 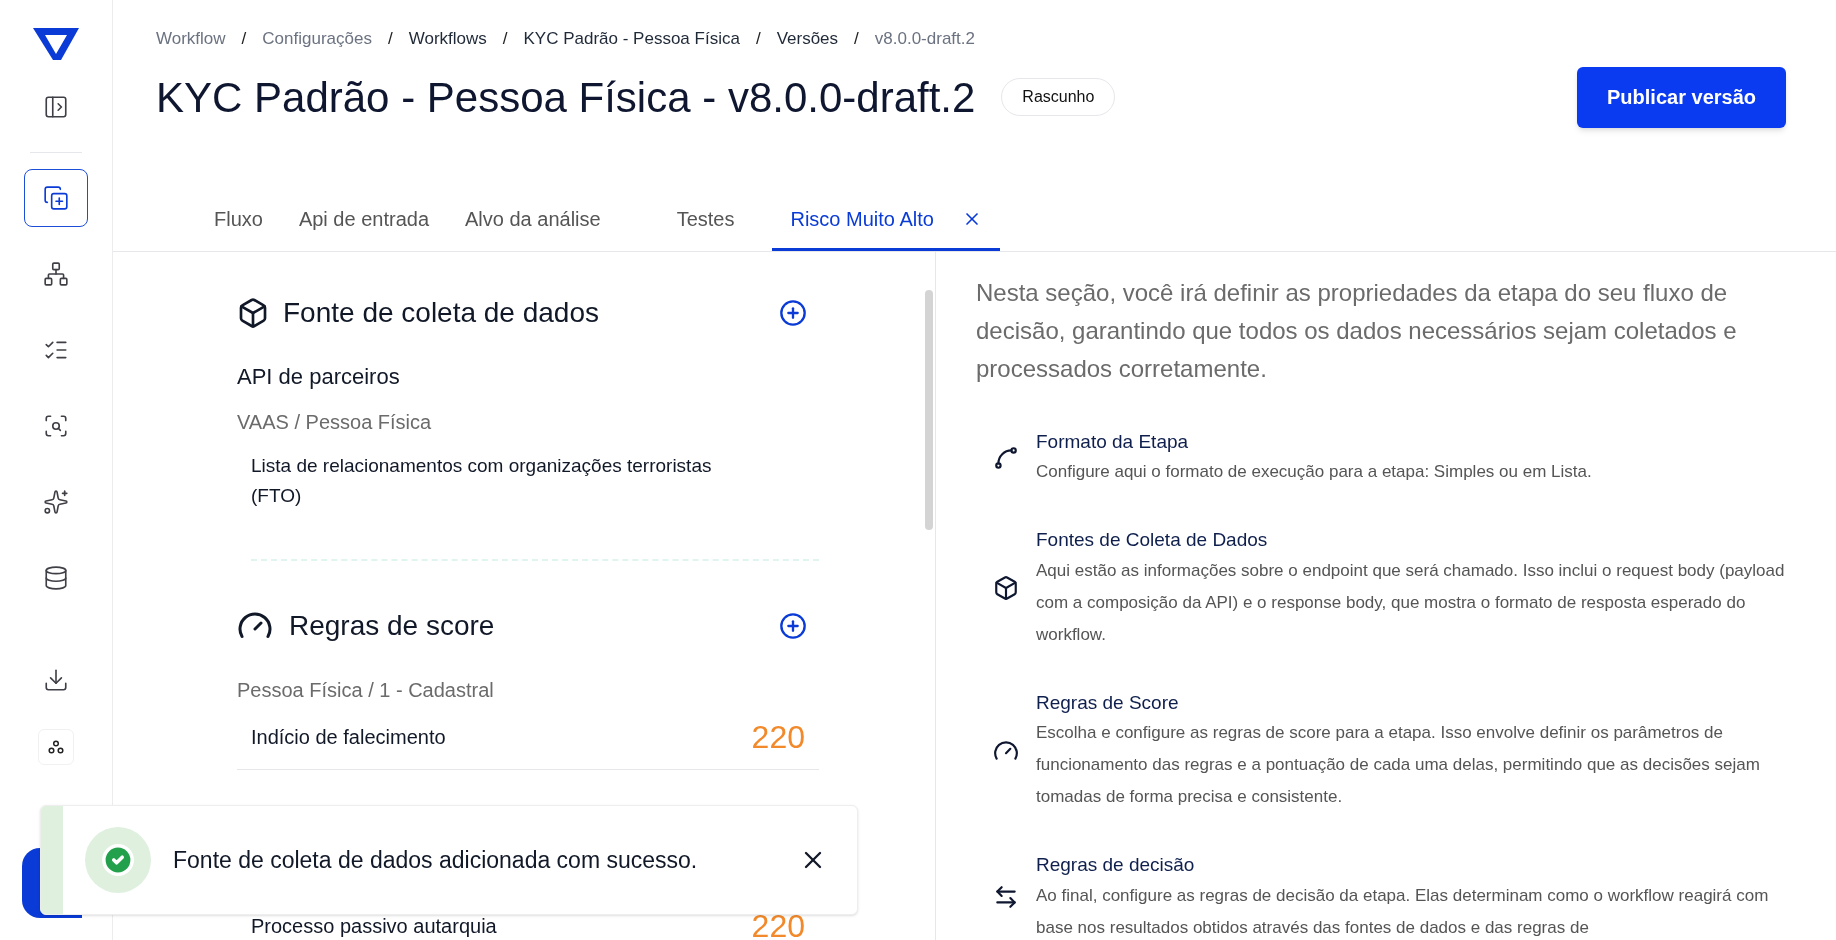 What do you see at coordinates (392, 625) in the screenshot?
I see `section-title: Regras de score` at bounding box center [392, 625].